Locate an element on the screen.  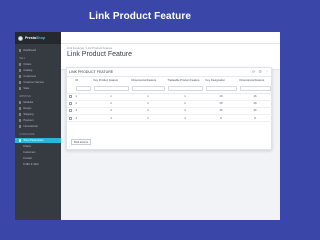
page-heading: Link Product Feature is located at coordinates (139, 16).